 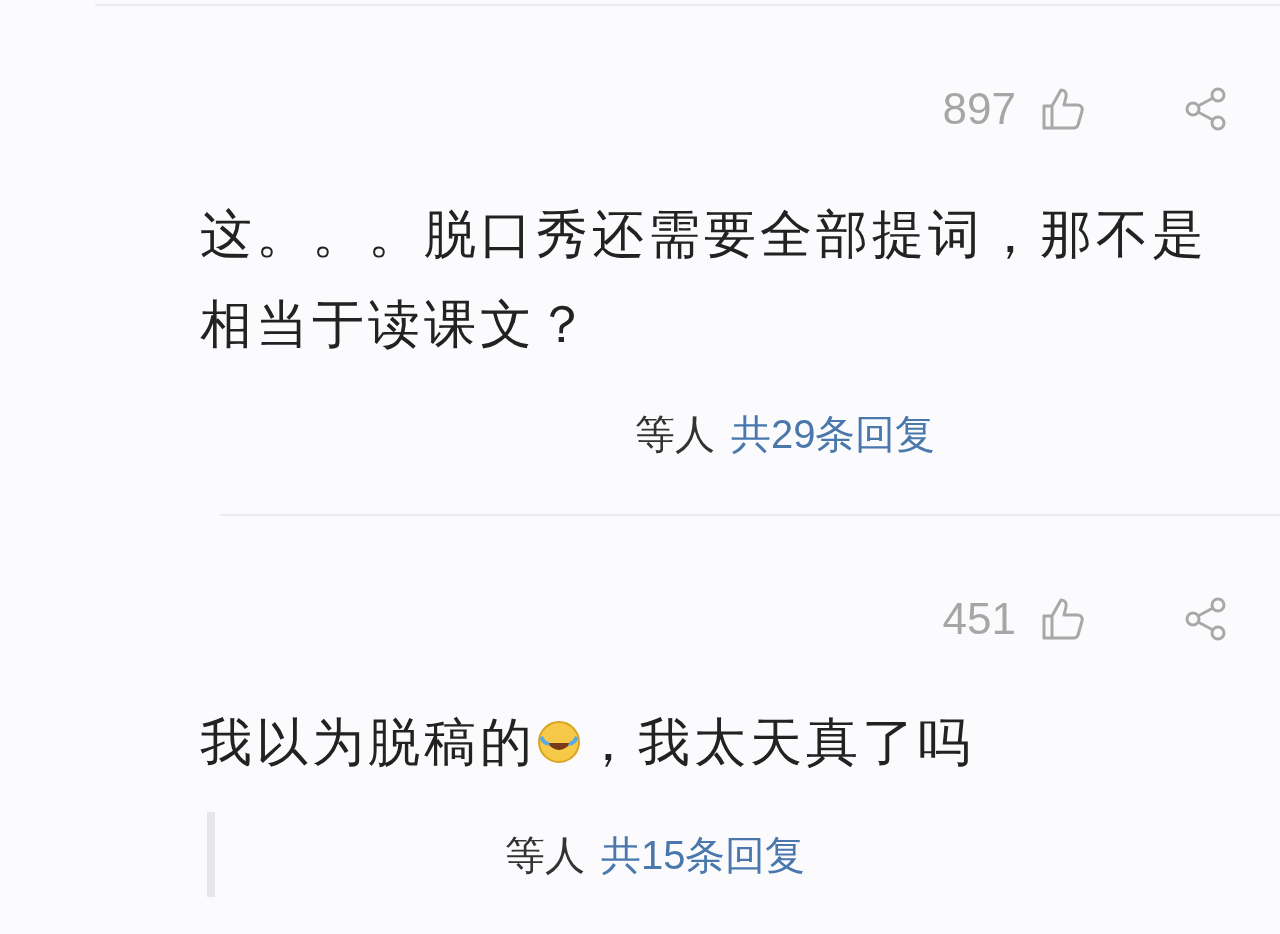 What do you see at coordinates (703, 854) in the screenshot?
I see `replies-link: 共15条回复` at bounding box center [703, 854].